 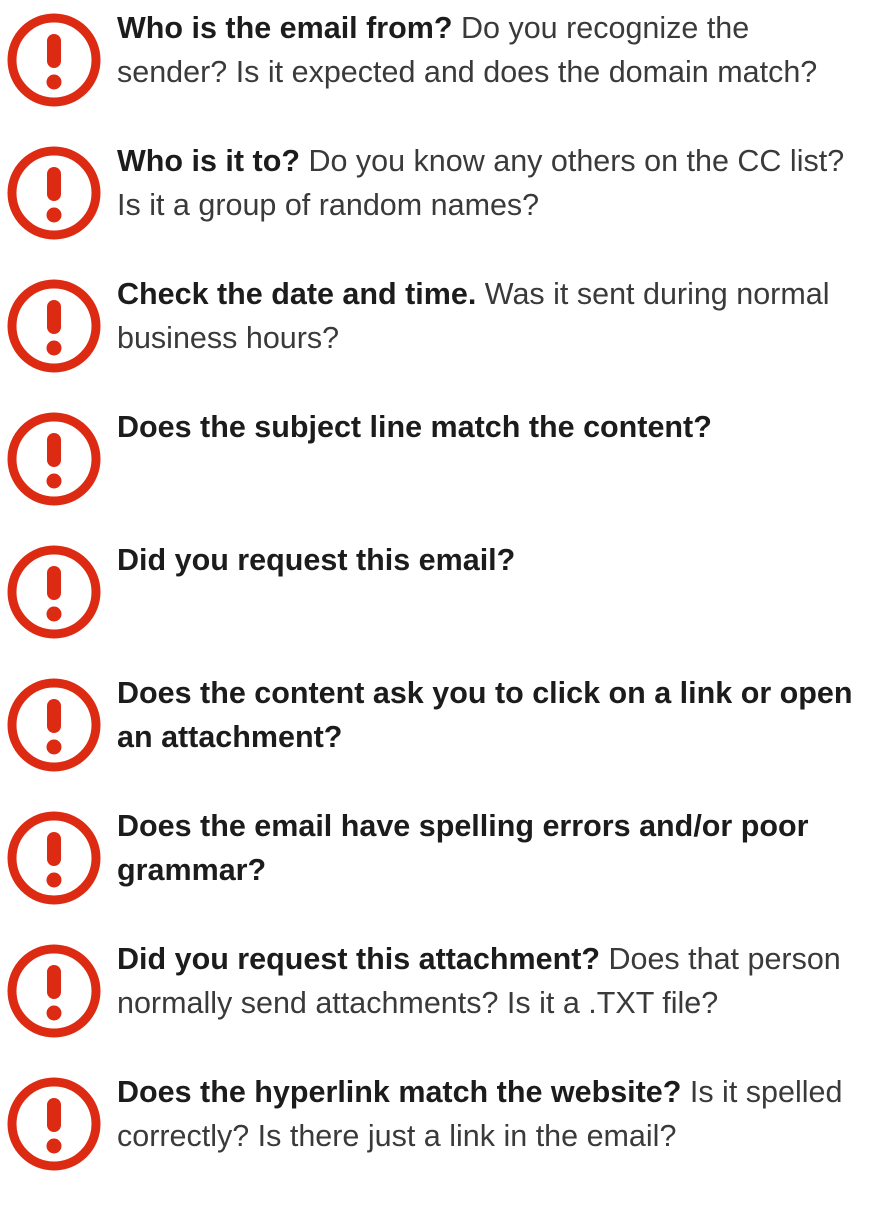 I want to click on item-bold: Who is the email from?, so click(x=285, y=28).